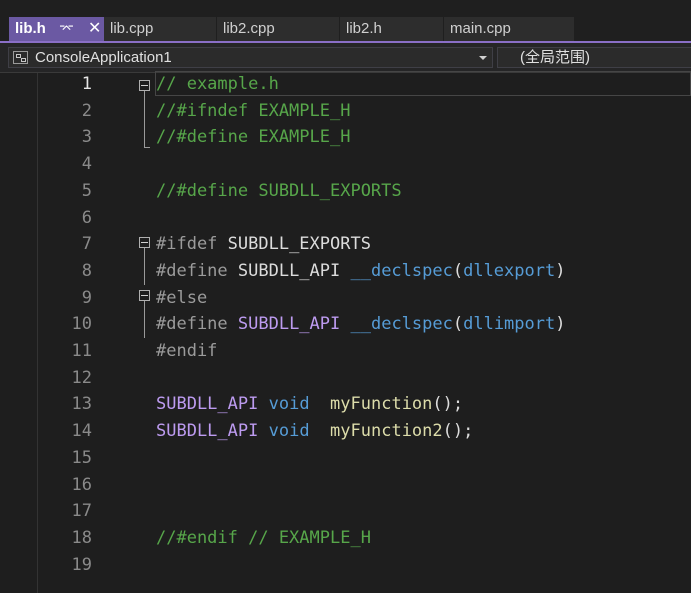  What do you see at coordinates (299, 244) in the screenshot?
I see `token-text: SUBDLL_EXPORTS` at bounding box center [299, 244].